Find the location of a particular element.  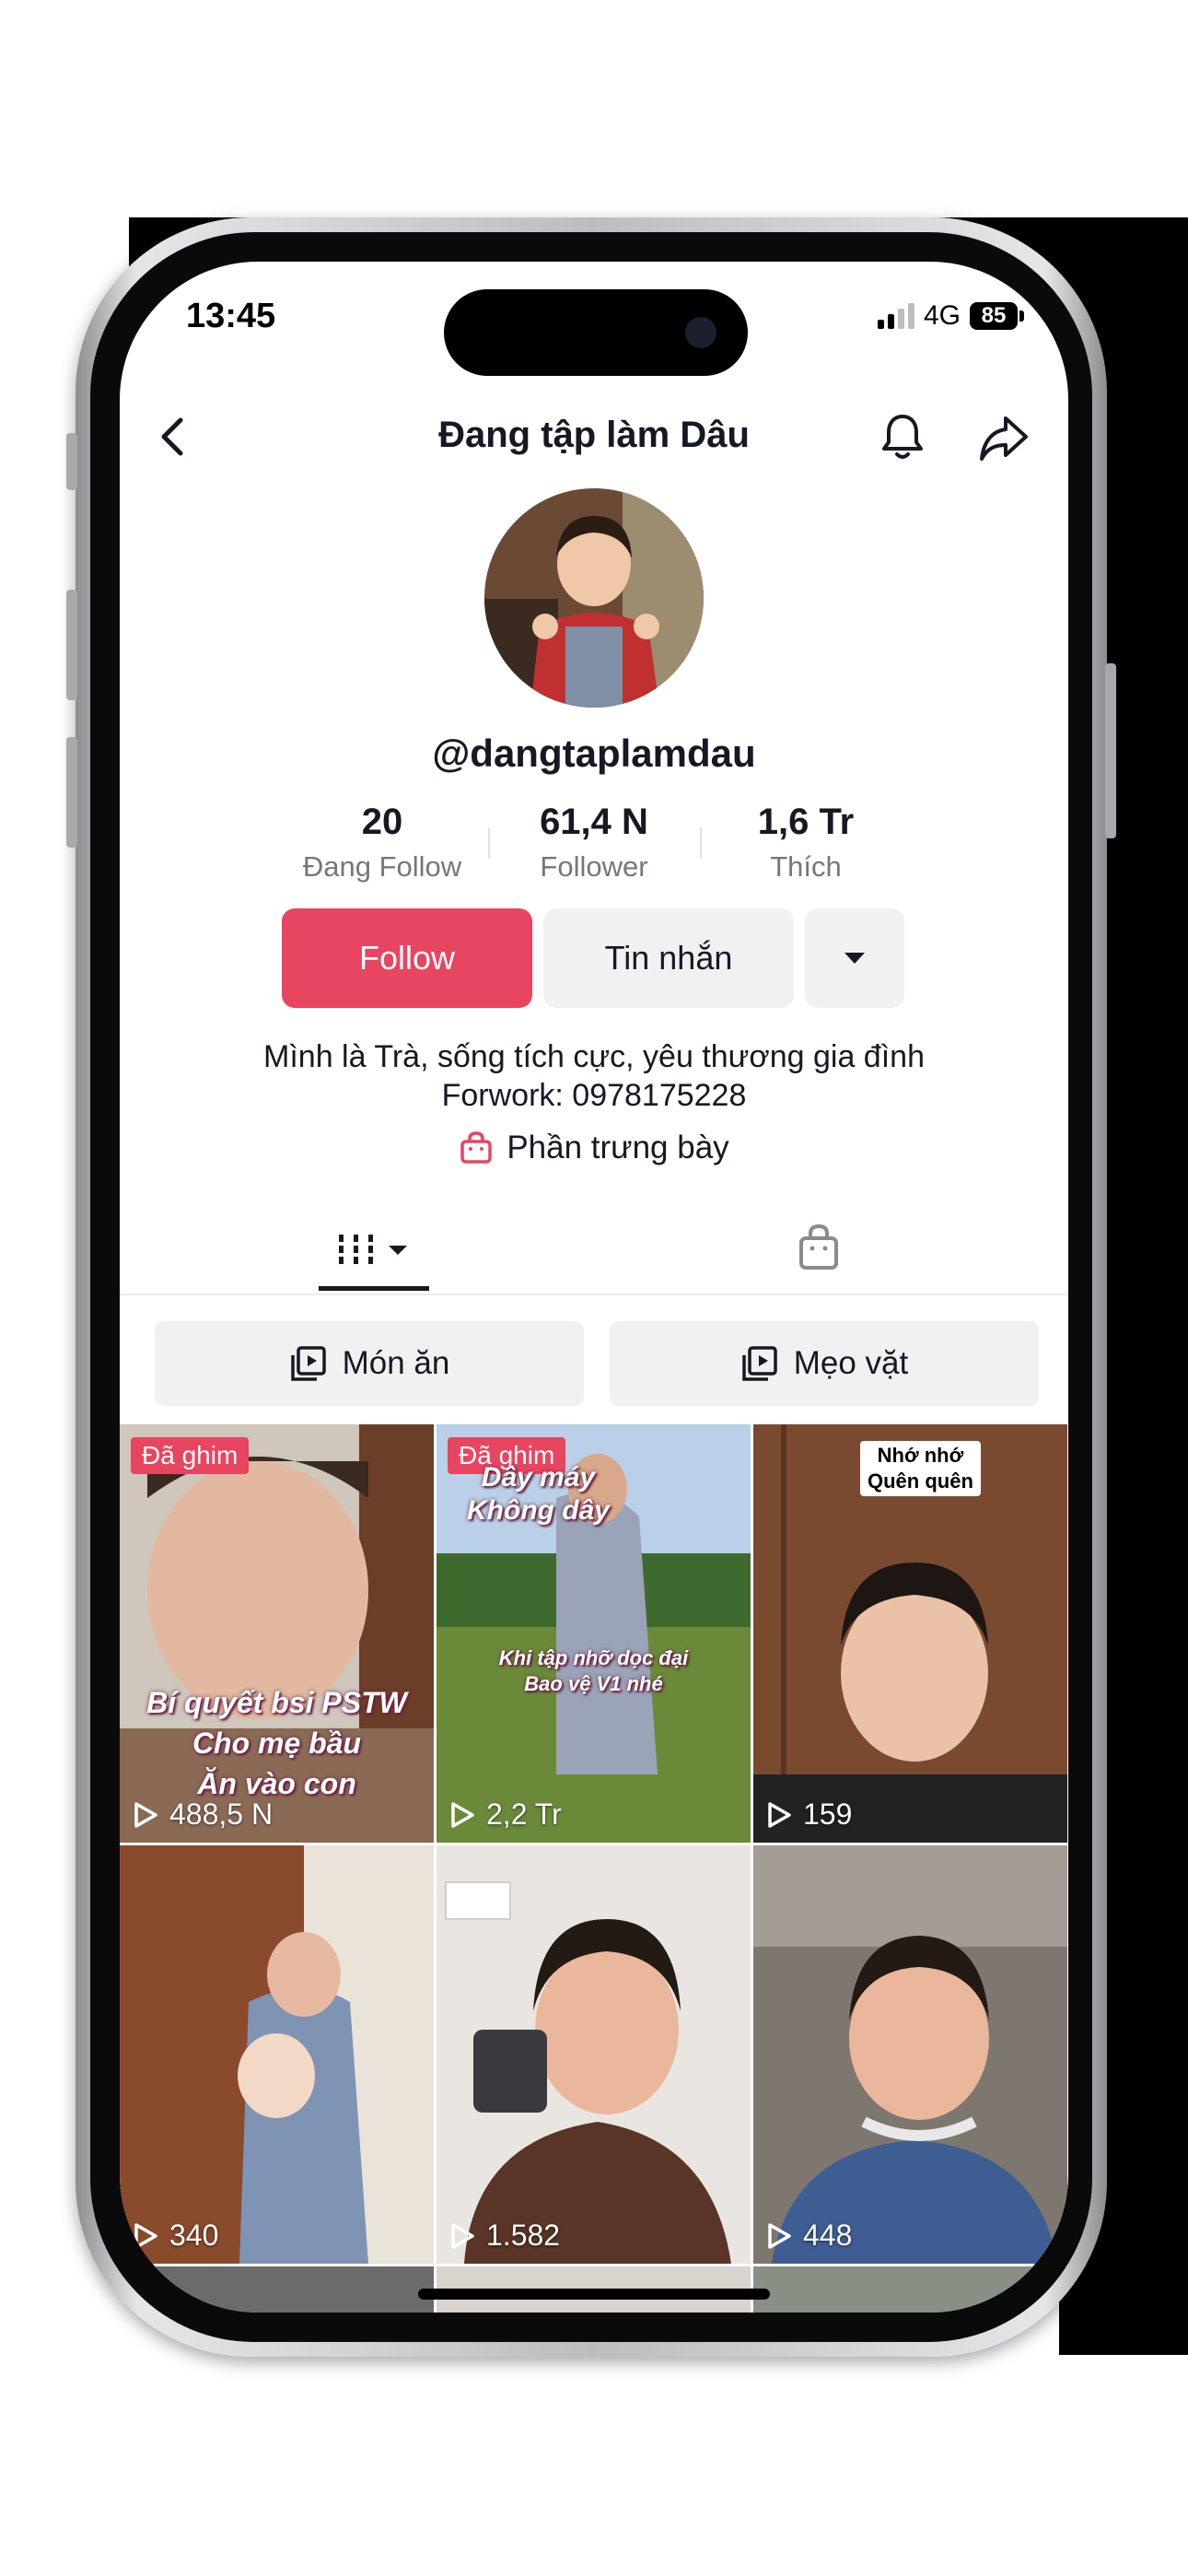

stat-label: Đang Follow is located at coordinates (382, 866).